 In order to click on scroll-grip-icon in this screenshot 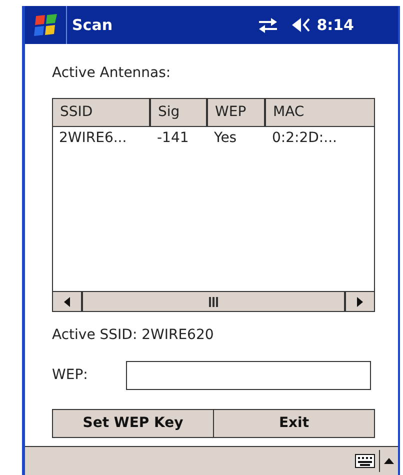, I will do `click(213, 301)`.